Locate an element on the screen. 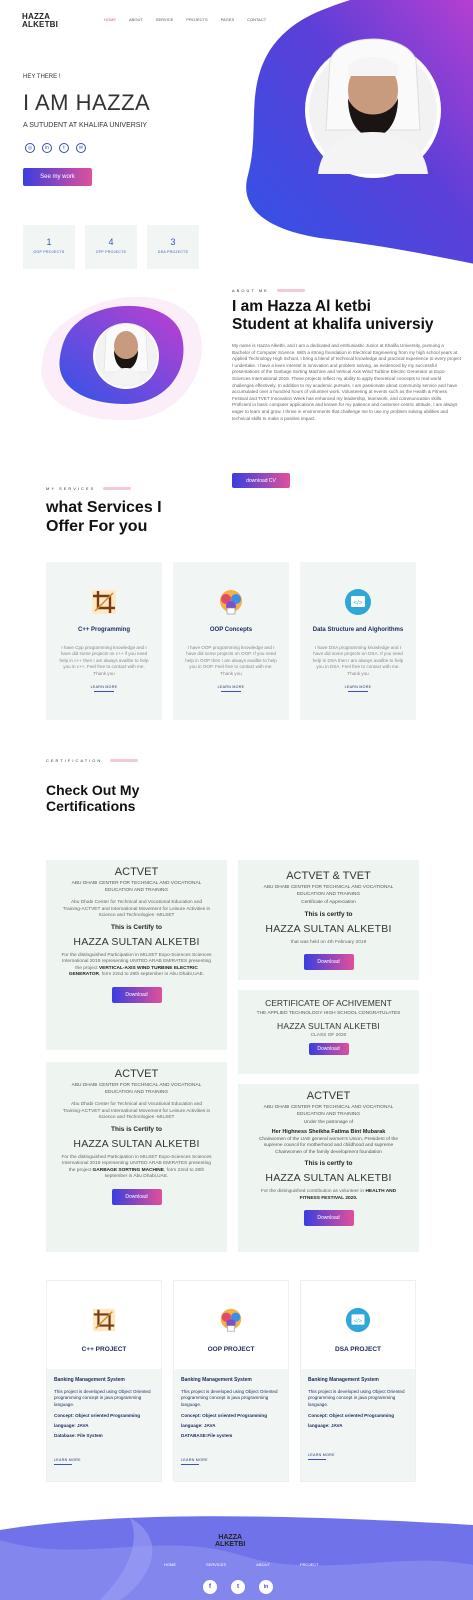 The image size is (473, 1600). see-my-work-button: See my work is located at coordinates (57, 177).